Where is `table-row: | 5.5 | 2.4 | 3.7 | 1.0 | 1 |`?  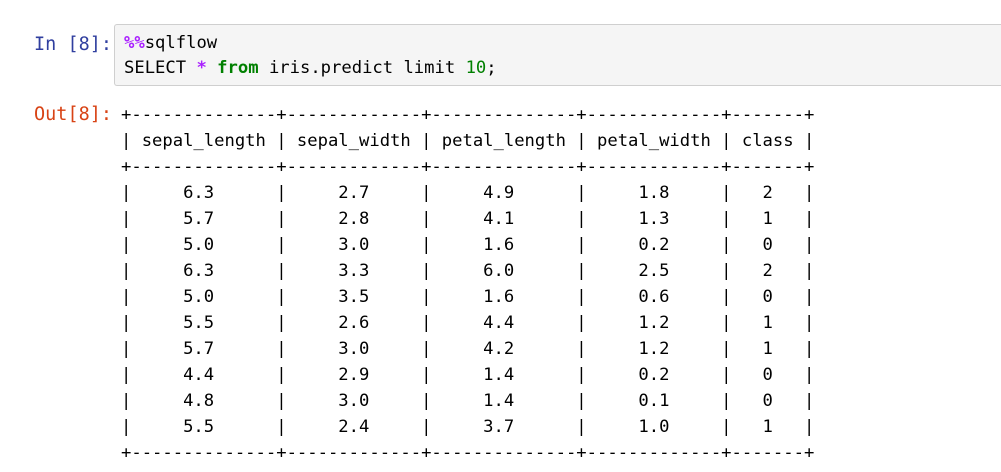 table-row: | 5.5 | 2.4 | 3.7 | 1.0 | 1 | is located at coordinates (468, 427).